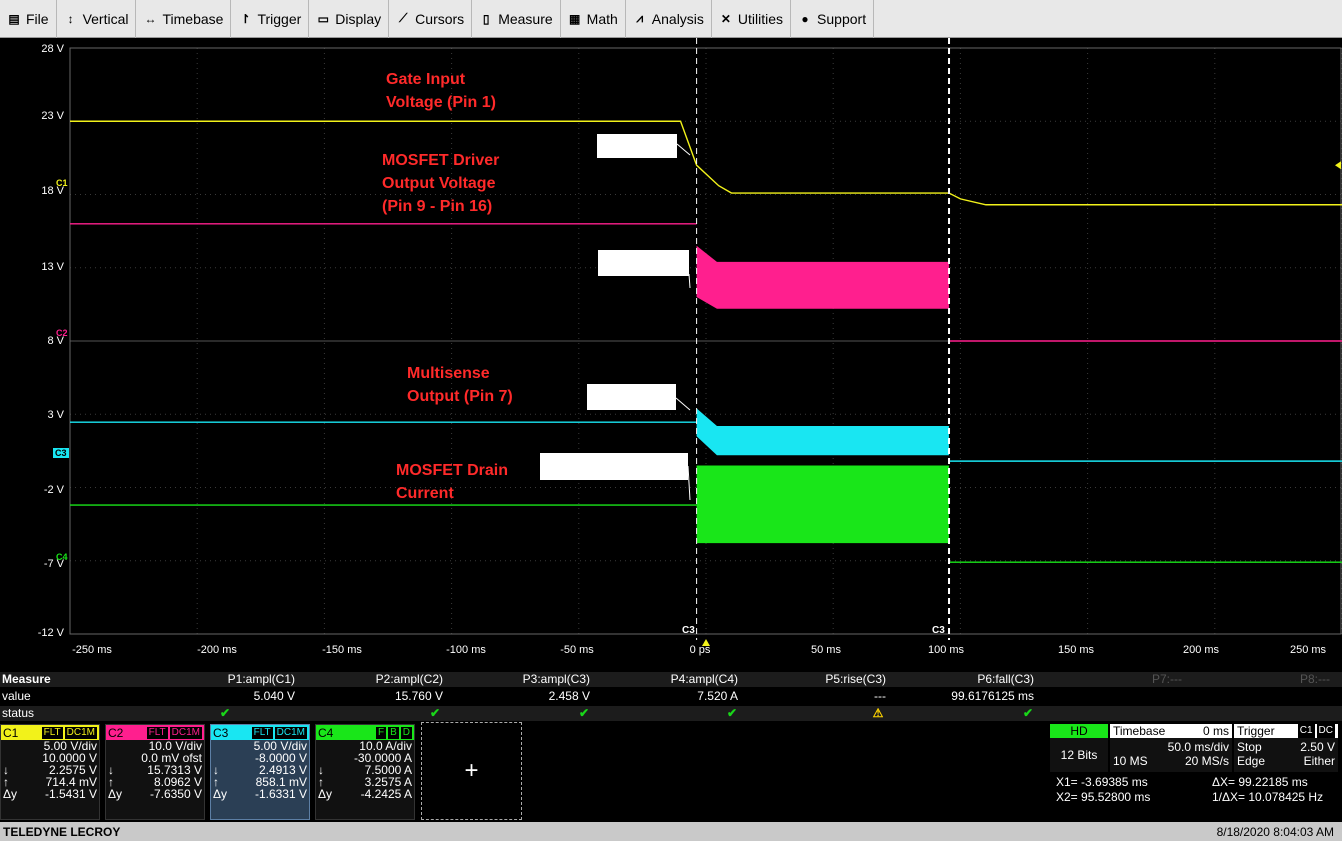  What do you see at coordinates (822, 504) in the screenshot?
I see `waveform-band-c4` at bounding box center [822, 504].